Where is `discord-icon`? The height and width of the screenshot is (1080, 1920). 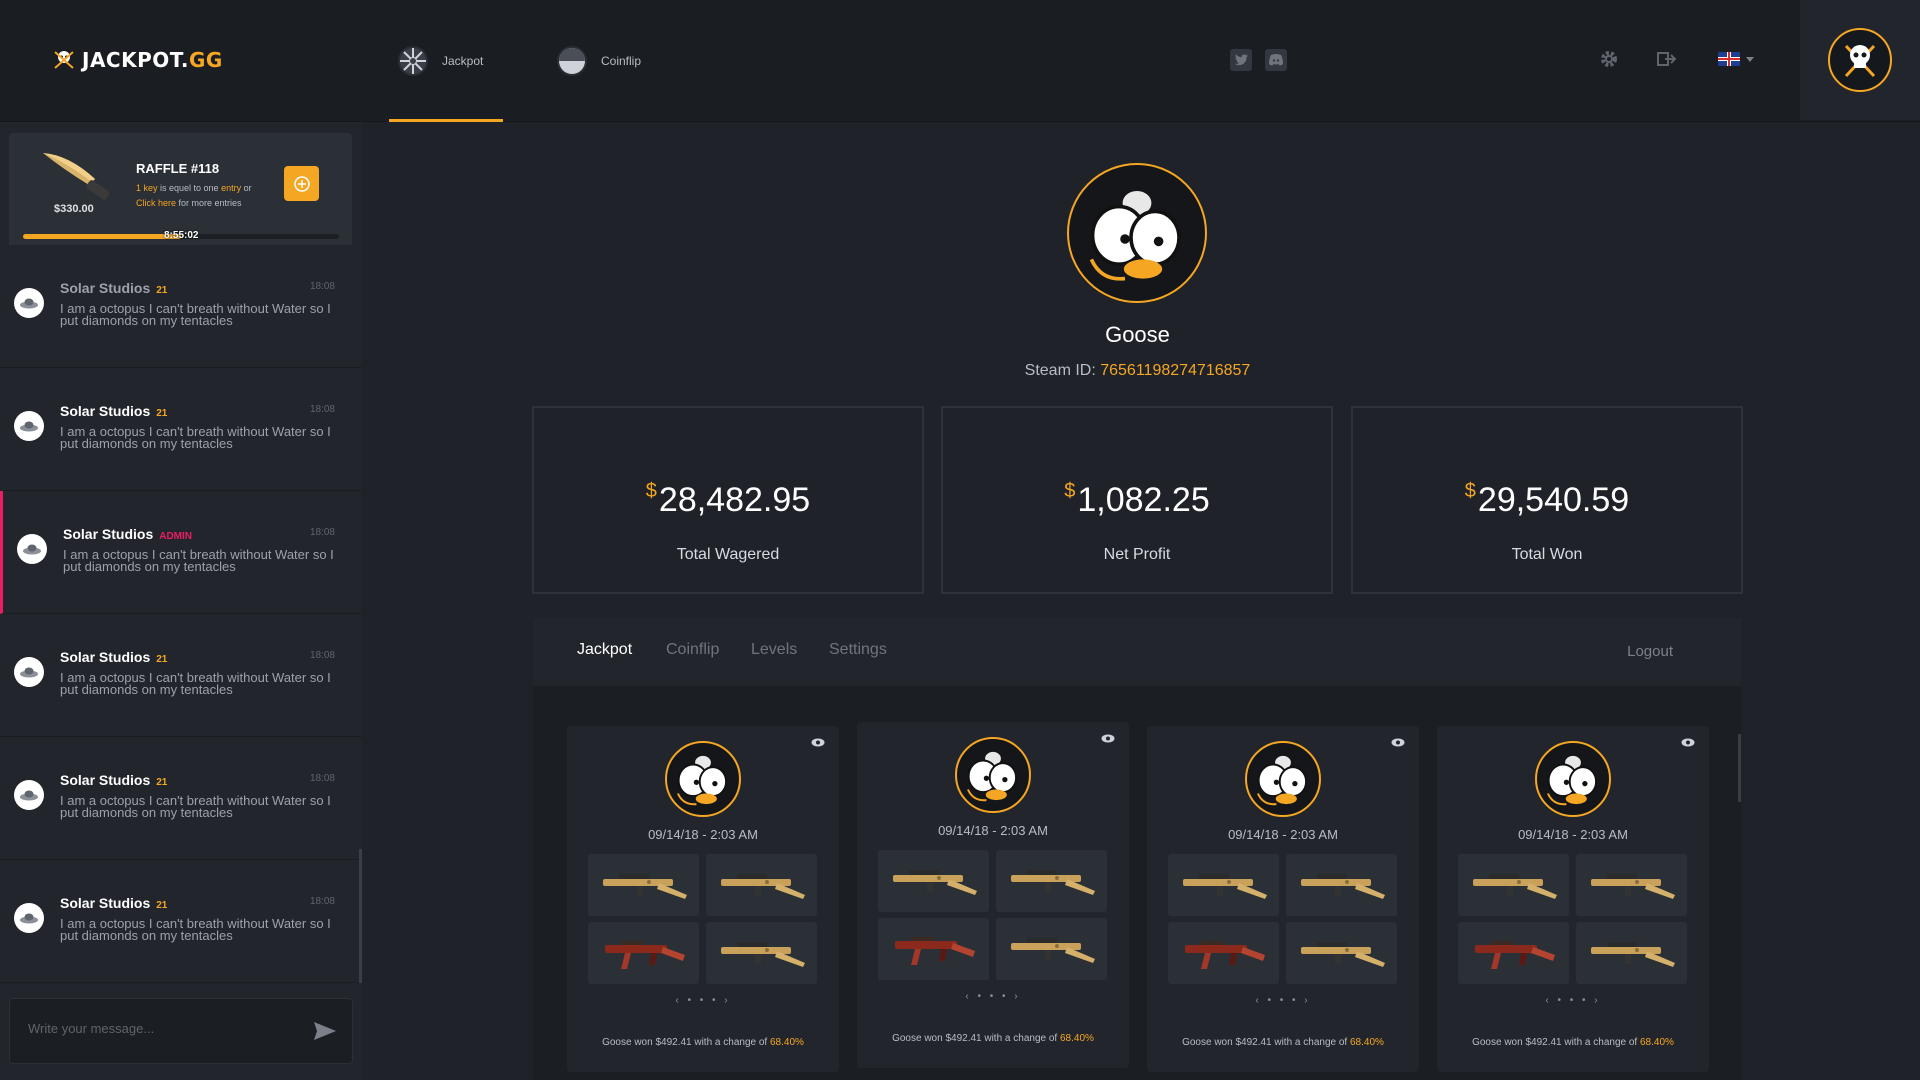 discord-icon is located at coordinates (1276, 60).